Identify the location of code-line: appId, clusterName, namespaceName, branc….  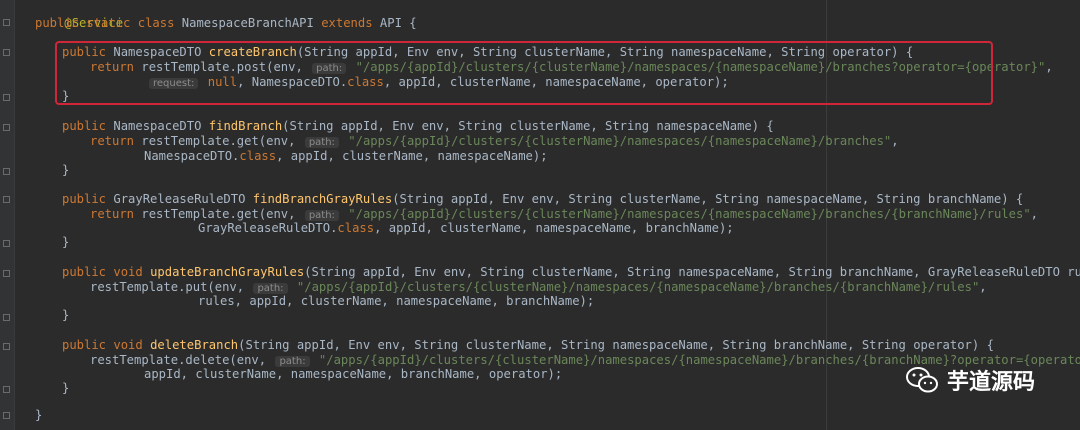
(353, 374).